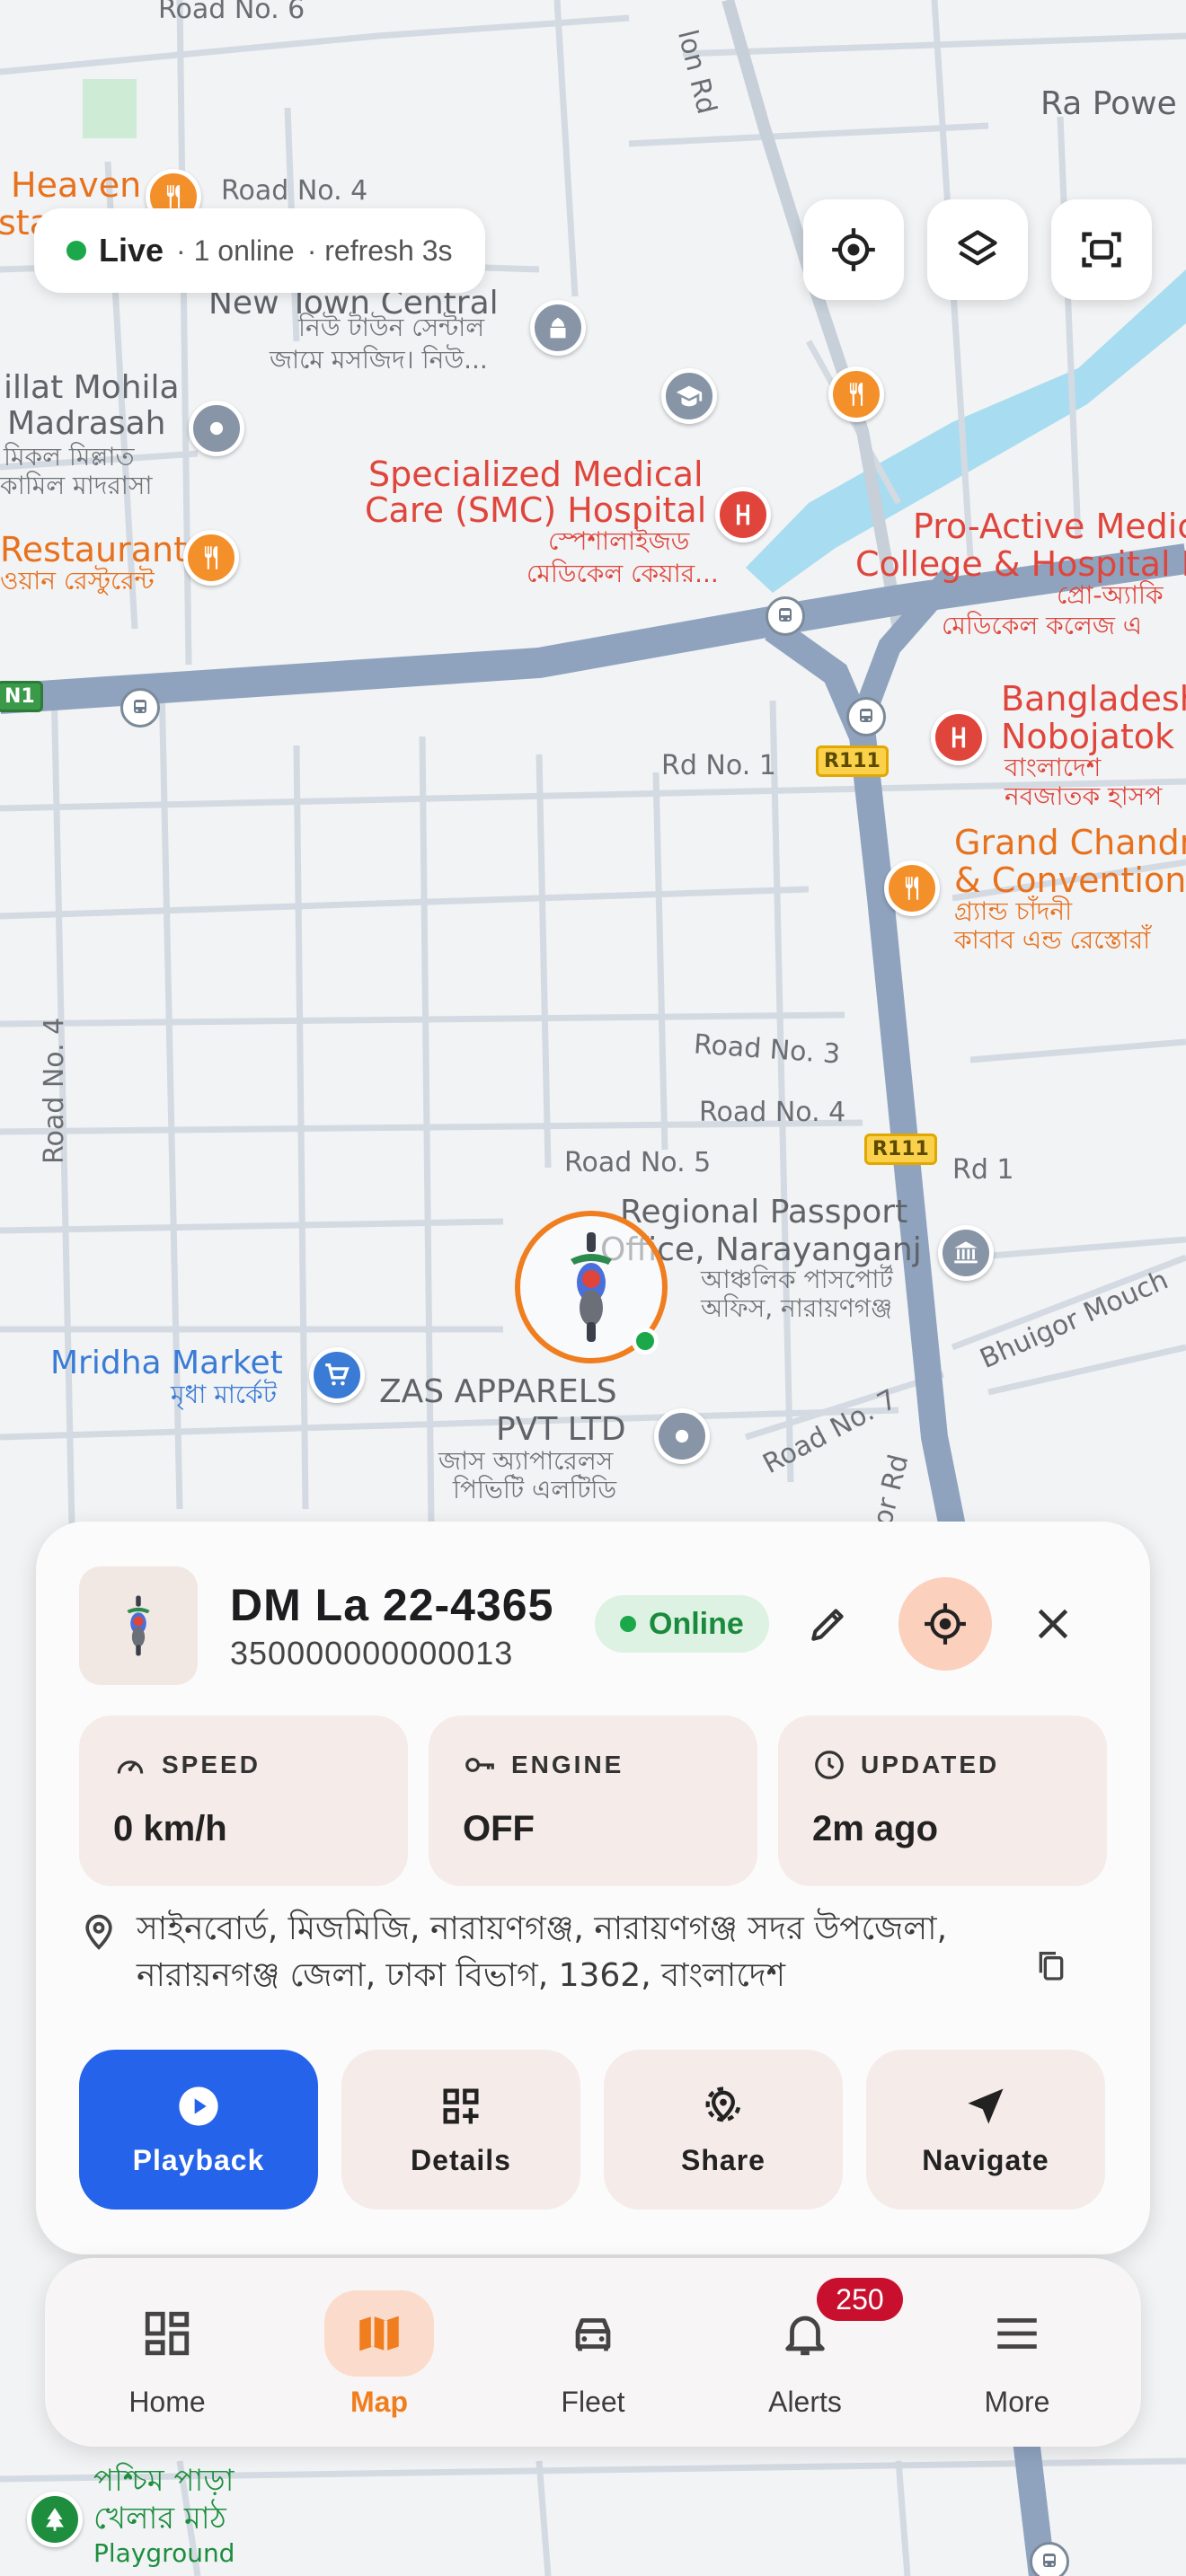 This screenshot has height=2576, width=1186. What do you see at coordinates (593, 2402) in the screenshot?
I see `nav-label-fleet: Fleet` at bounding box center [593, 2402].